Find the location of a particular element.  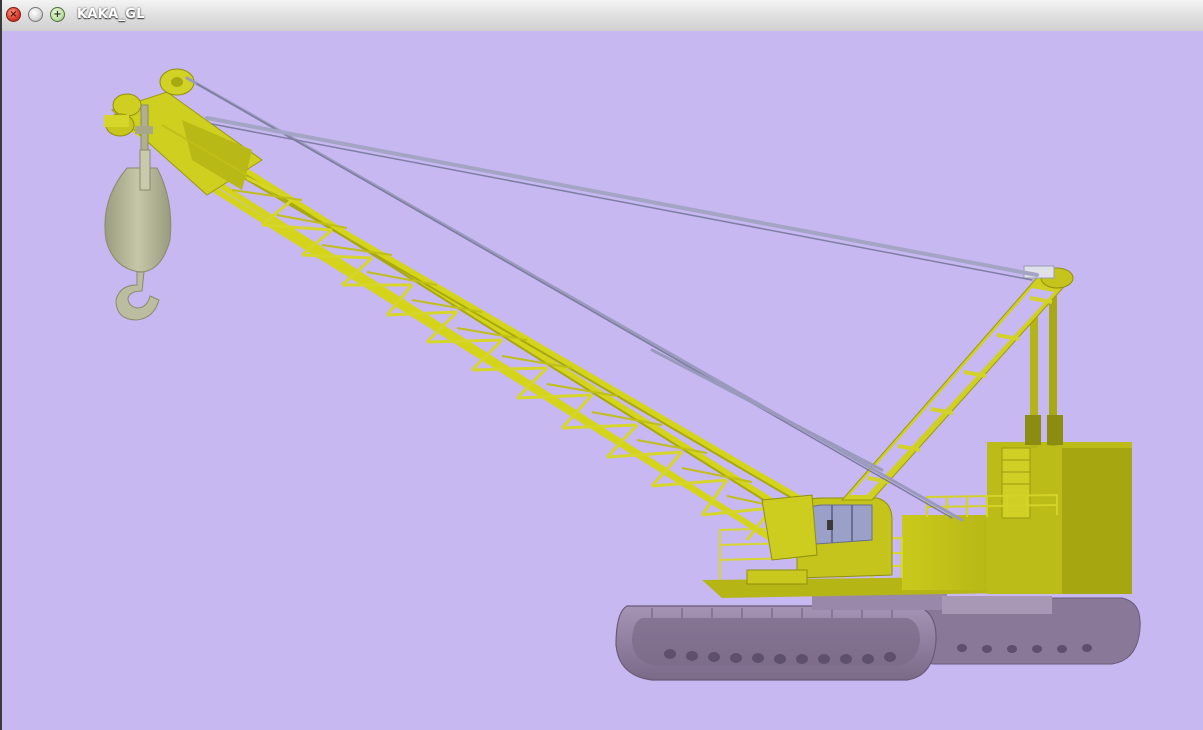

maximize-button: + is located at coordinates (57, 14).